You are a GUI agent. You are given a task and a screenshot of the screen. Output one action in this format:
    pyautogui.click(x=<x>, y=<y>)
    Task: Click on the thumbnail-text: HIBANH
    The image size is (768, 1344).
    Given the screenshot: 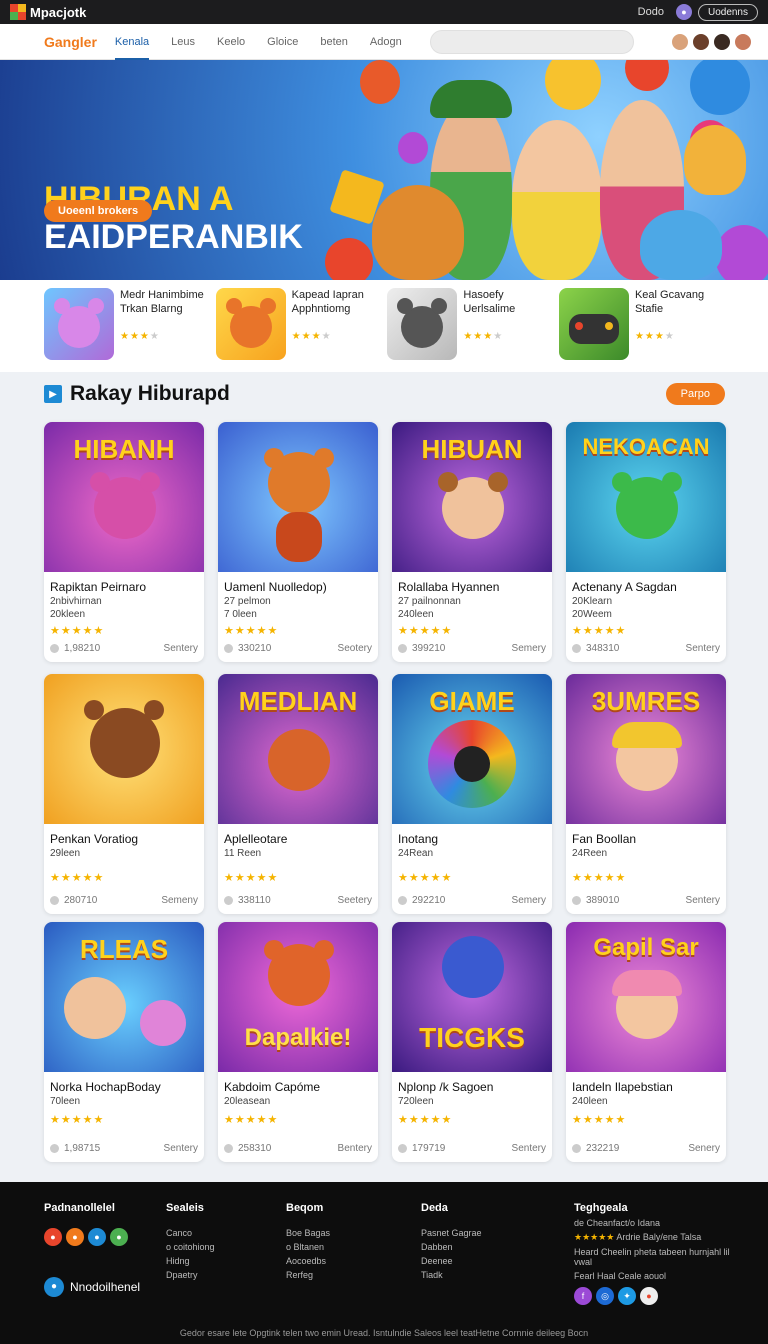 What is the action you would take?
    pyautogui.click(x=124, y=449)
    